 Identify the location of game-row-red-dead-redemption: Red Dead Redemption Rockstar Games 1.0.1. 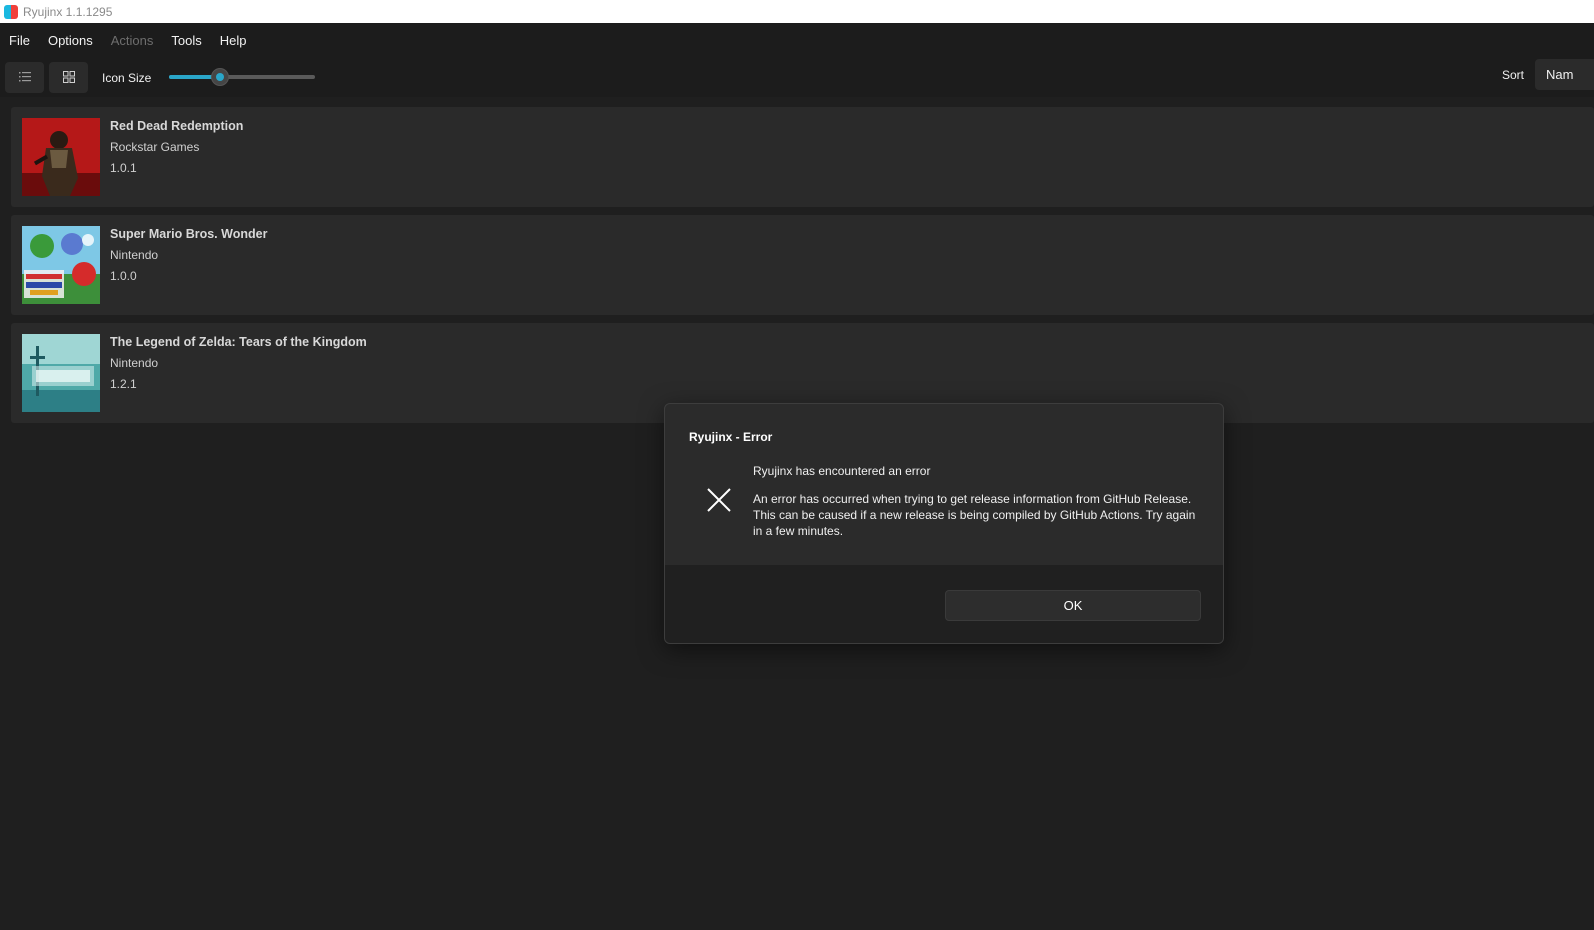
(802, 157).